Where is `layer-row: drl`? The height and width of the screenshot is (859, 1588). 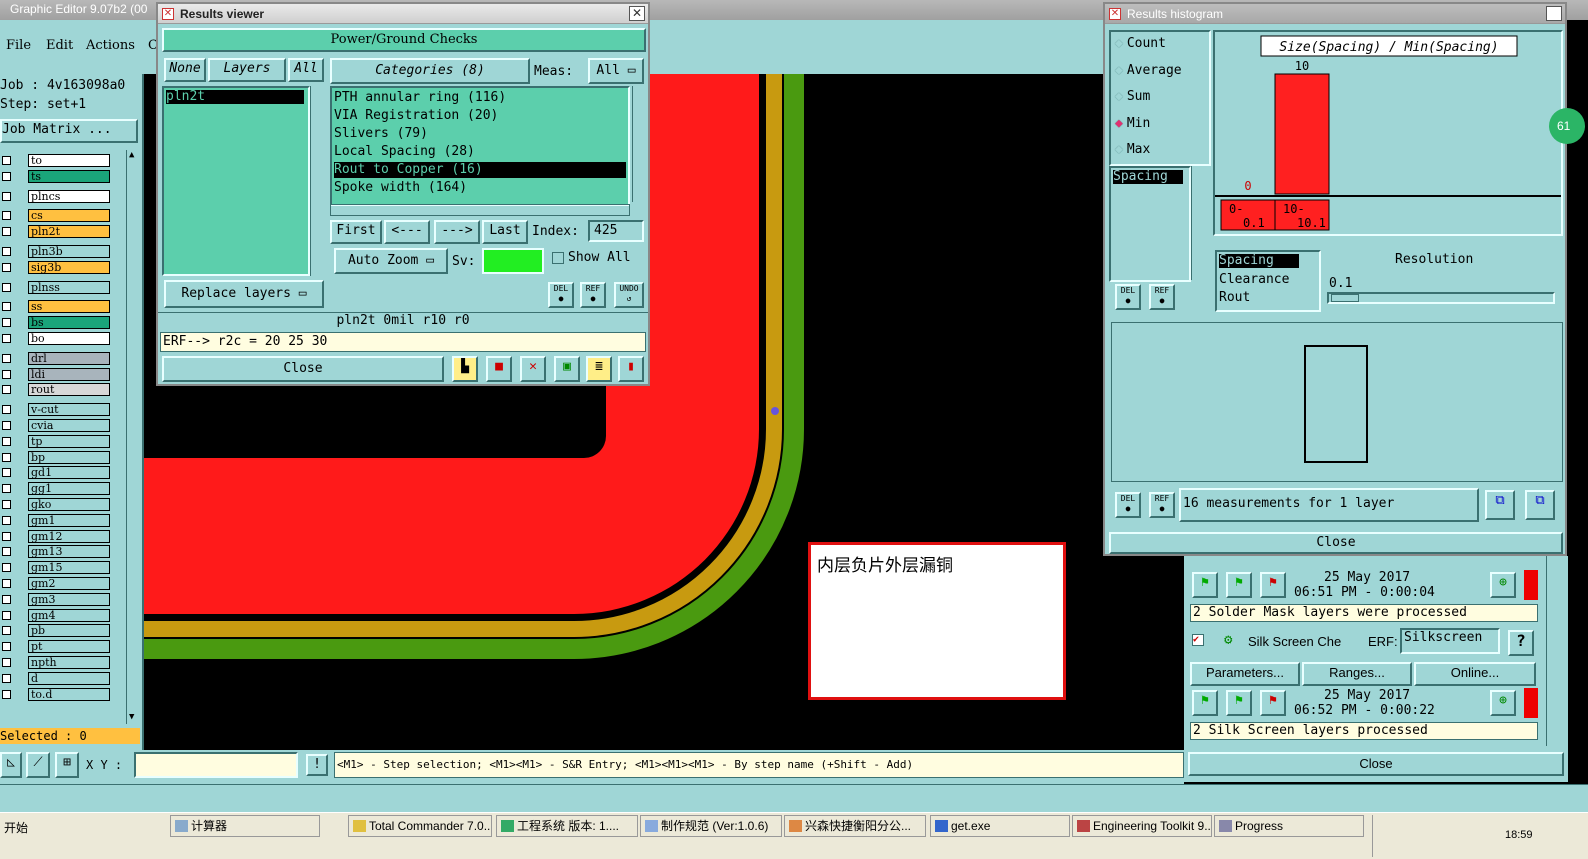
layer-row: drl is located at coordinates (62, 358).